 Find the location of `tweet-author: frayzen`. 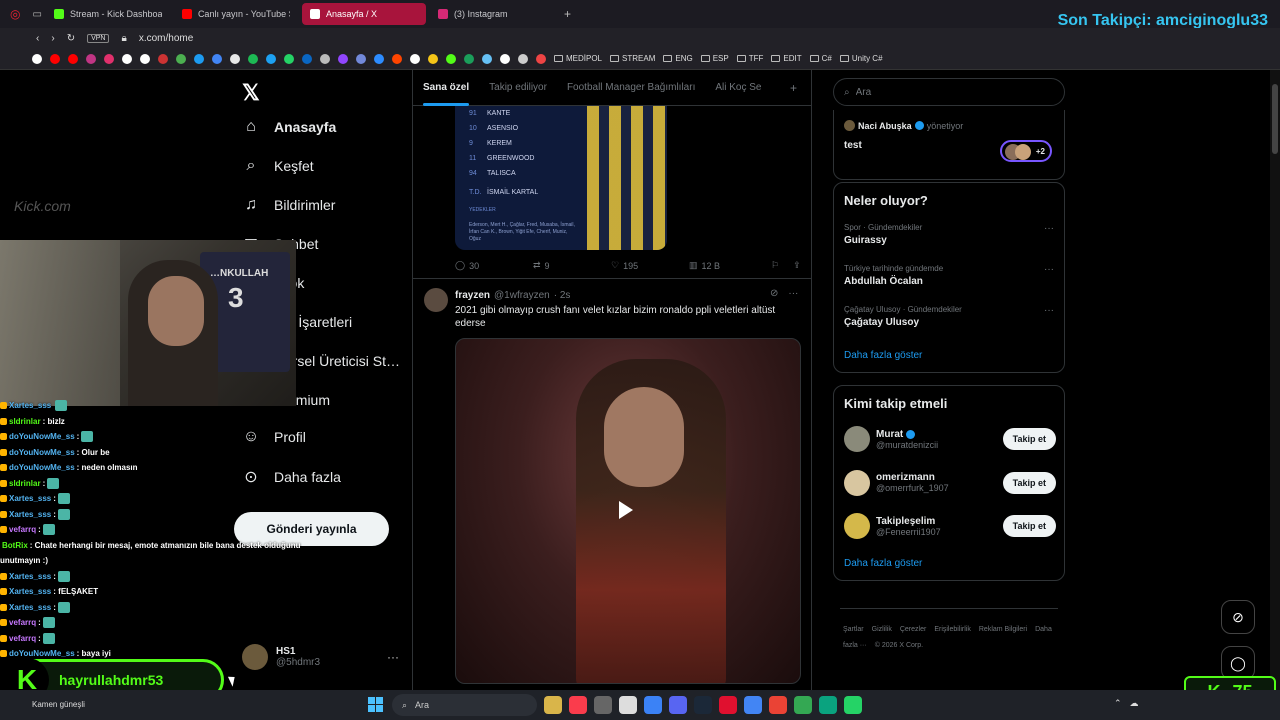

tweet-author: frayzen is located at coordinates (472, 295).